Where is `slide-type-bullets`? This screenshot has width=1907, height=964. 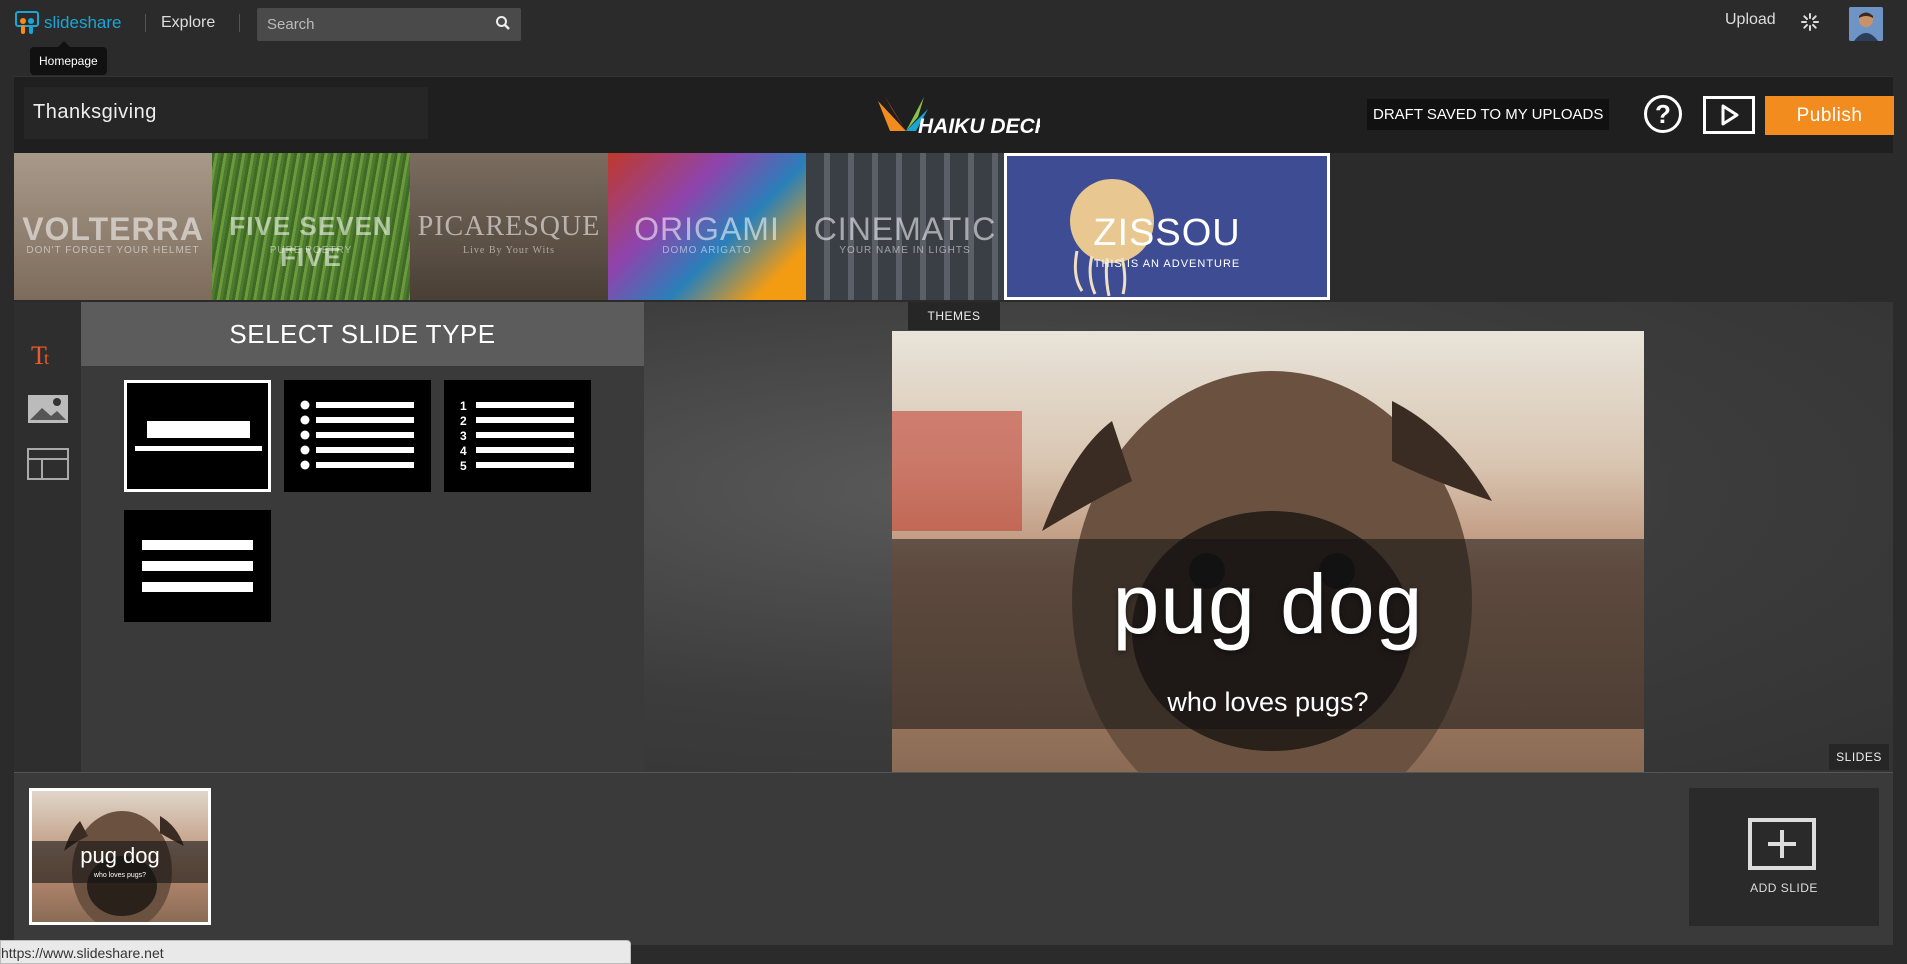
slide-type-bullets is located at coordinates (357, 436).